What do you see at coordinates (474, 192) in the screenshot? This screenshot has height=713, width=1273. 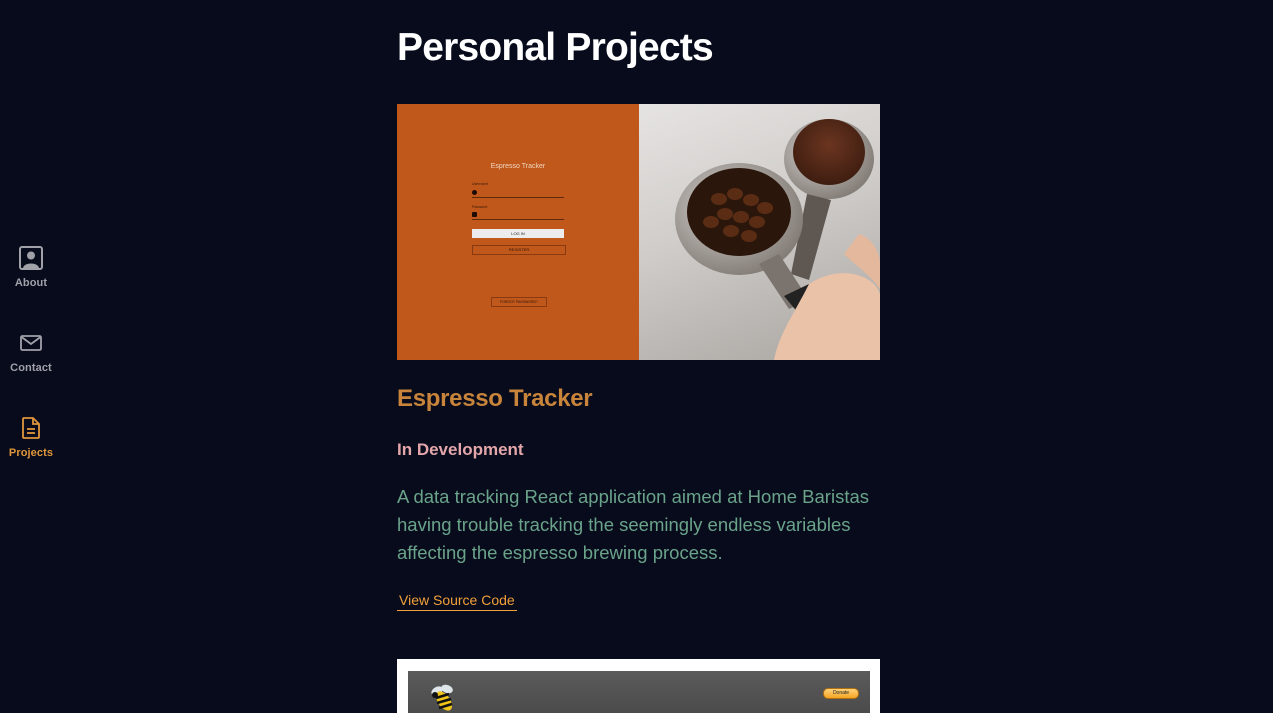 I see `user-icon` at bounding box center [474, 192].